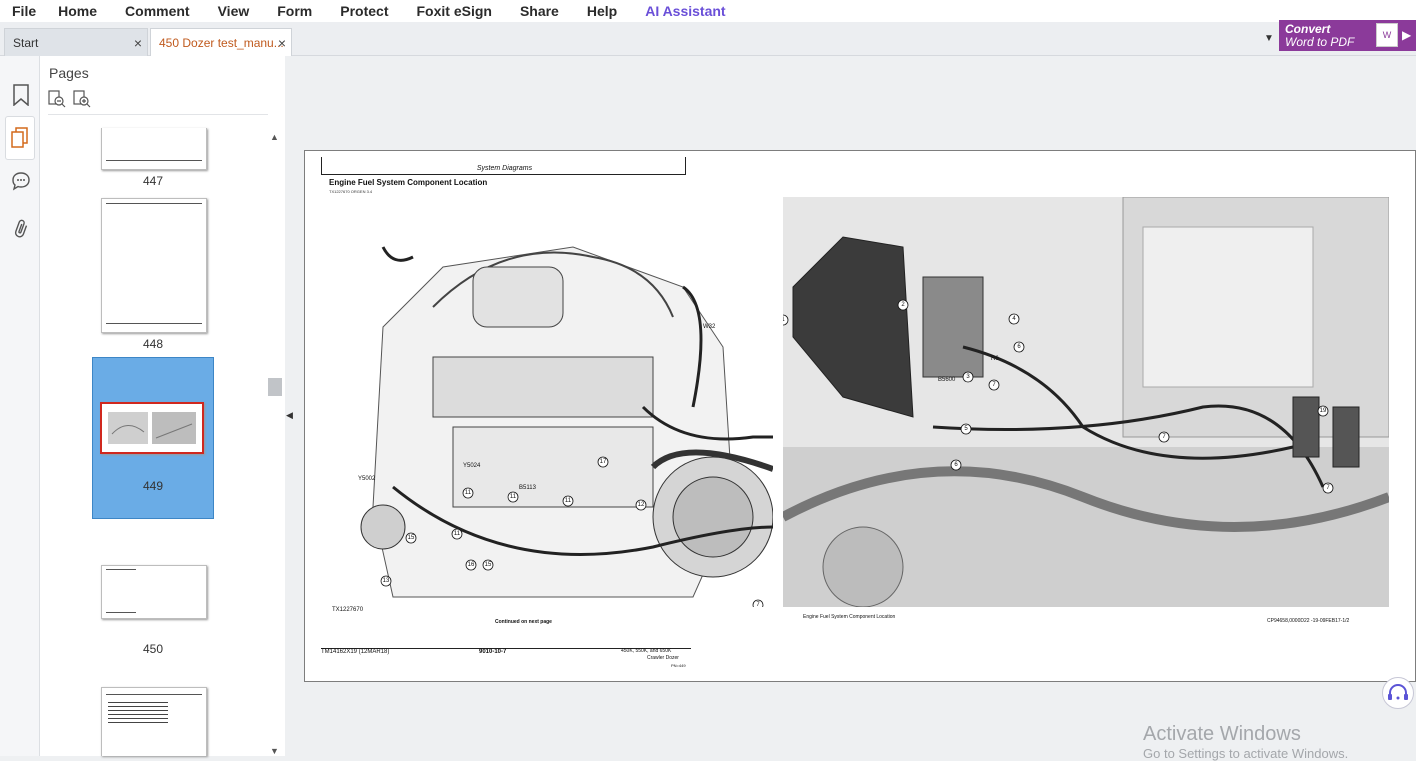 The height and width of the screenshot is (761, 1416). I want to click on pages-icon, so click(20, 138).